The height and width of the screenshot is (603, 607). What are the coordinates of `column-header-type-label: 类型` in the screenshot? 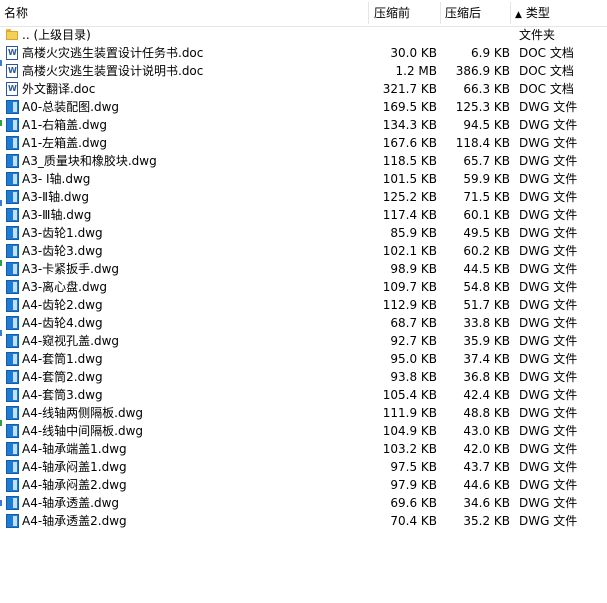 It's located at (537, 13).